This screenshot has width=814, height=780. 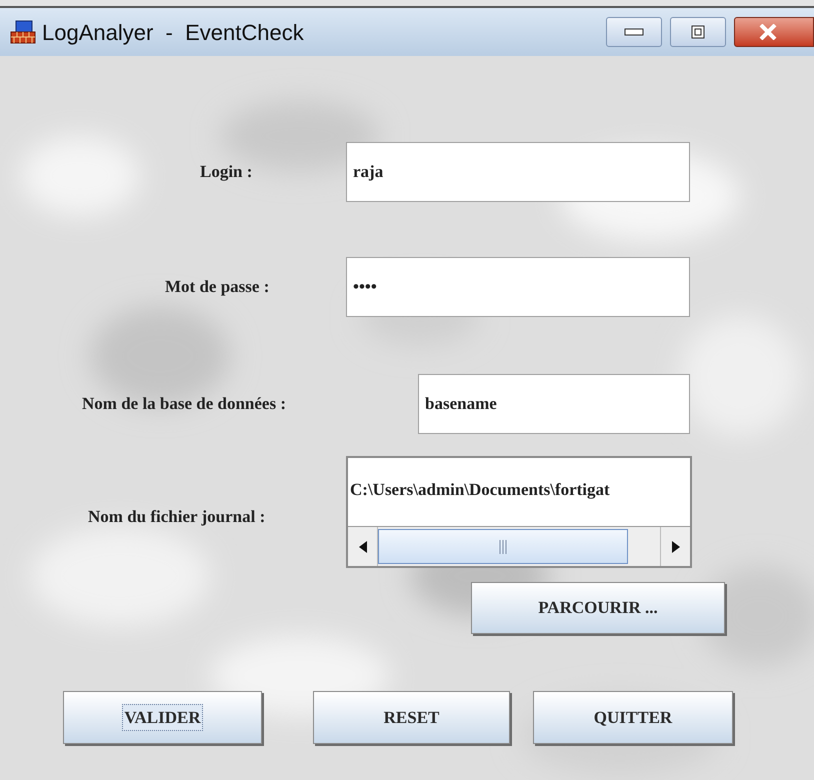 I want to click on path-field: C:\Users\admin\Documents\fortigat, so click(x=519, y=512).